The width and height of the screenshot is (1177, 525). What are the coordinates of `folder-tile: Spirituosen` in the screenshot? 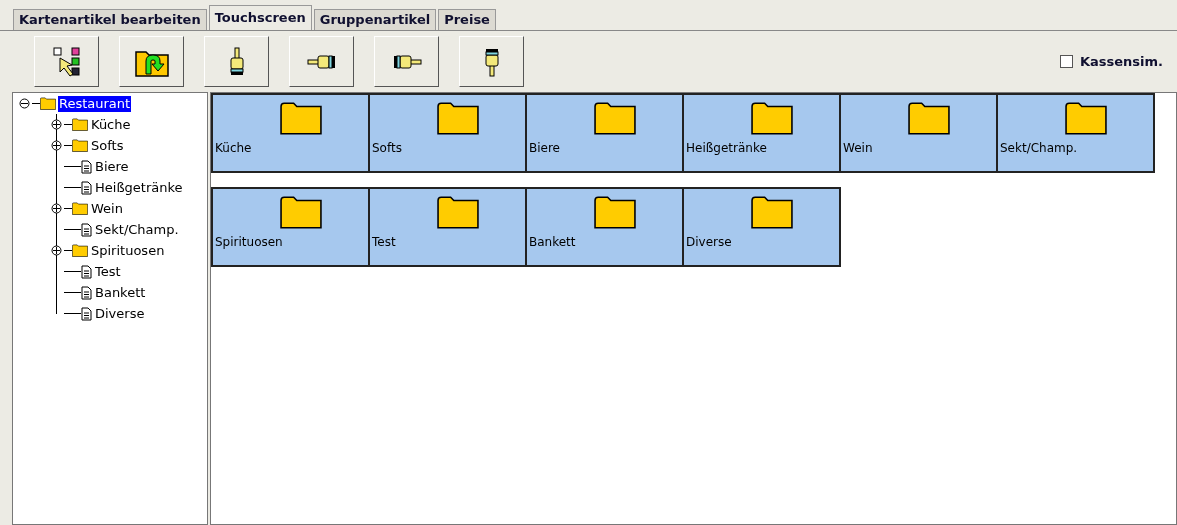 It's located at (290, 227).